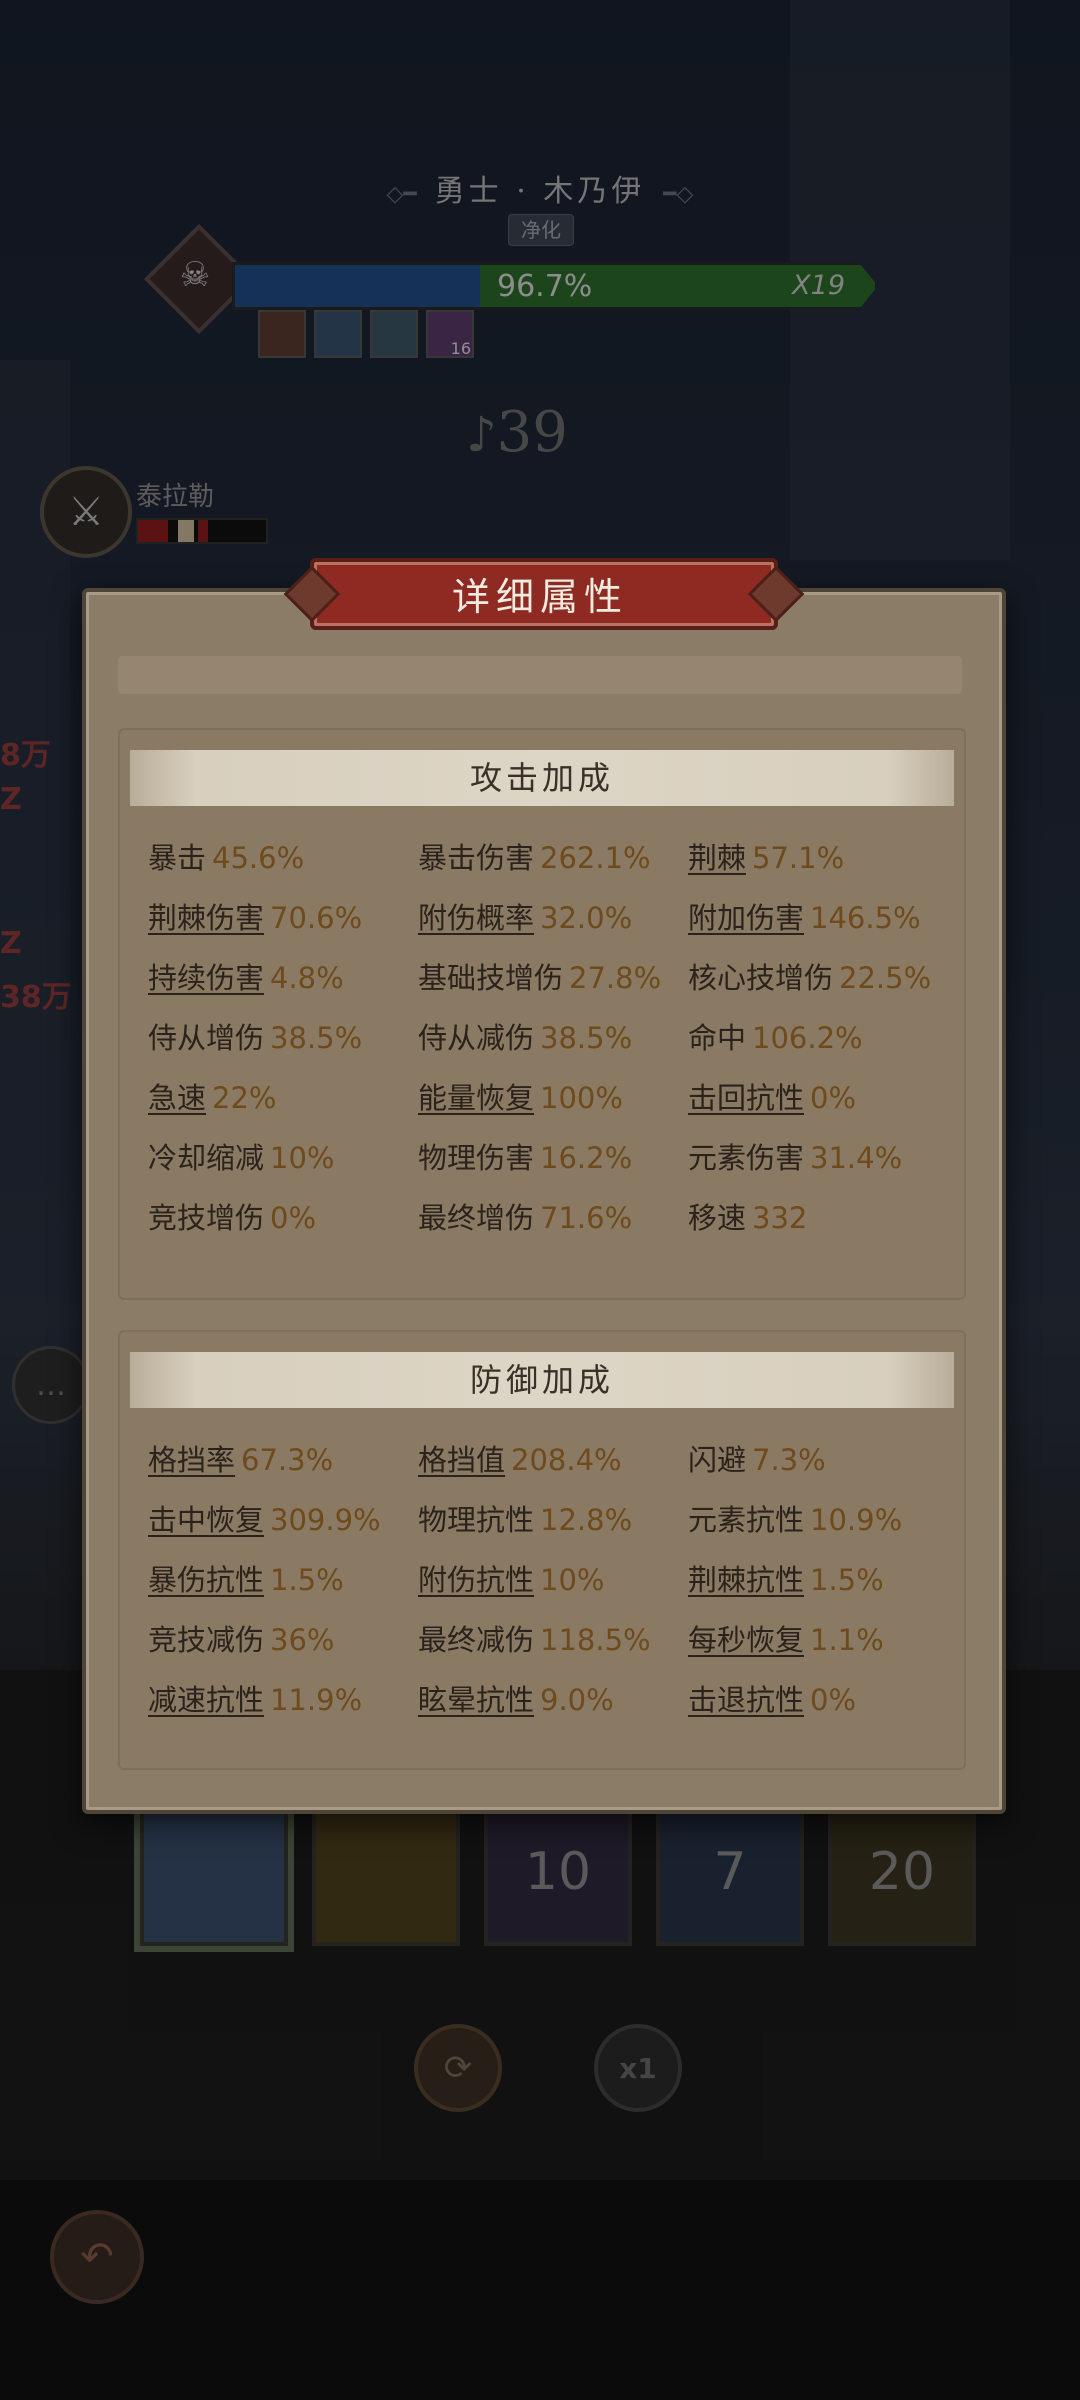 The width and height of the screenshot is (1080, 2400). What do you see at coordinates (586, 1520) in the screenshot?
I see `stat-value: 12.8%` at bounding box center [586, 1520].